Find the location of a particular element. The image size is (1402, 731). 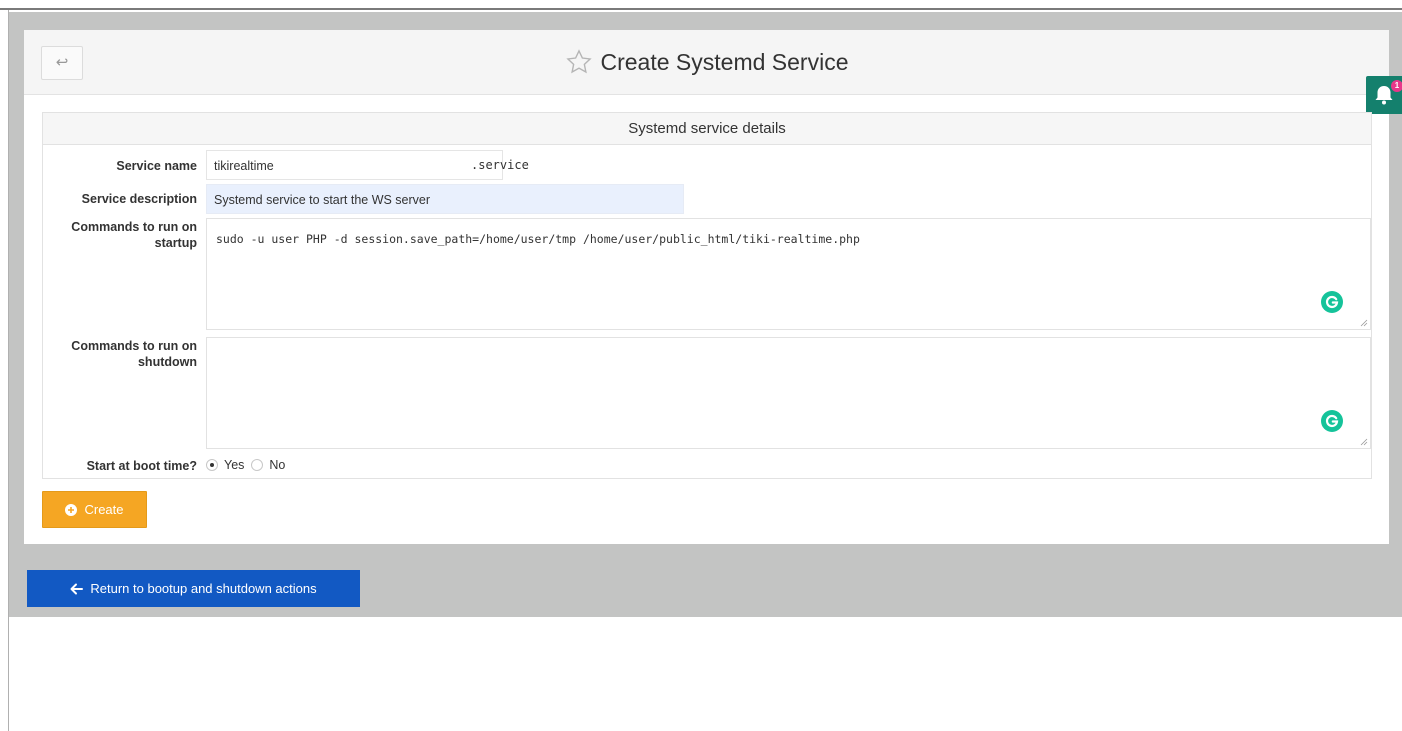

boot-no-radio is located at coordinates (257, 465).